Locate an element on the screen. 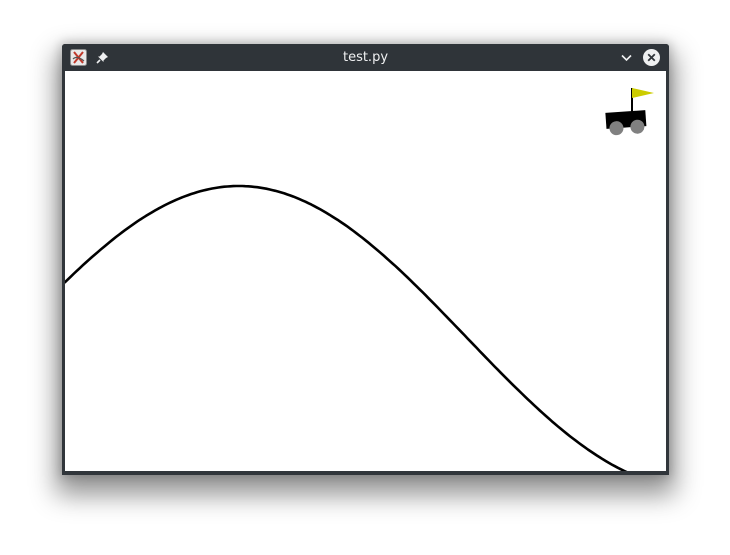 The height and width of the screenshot is (555, 730). goal-flag is located at coordinates (643, 93).